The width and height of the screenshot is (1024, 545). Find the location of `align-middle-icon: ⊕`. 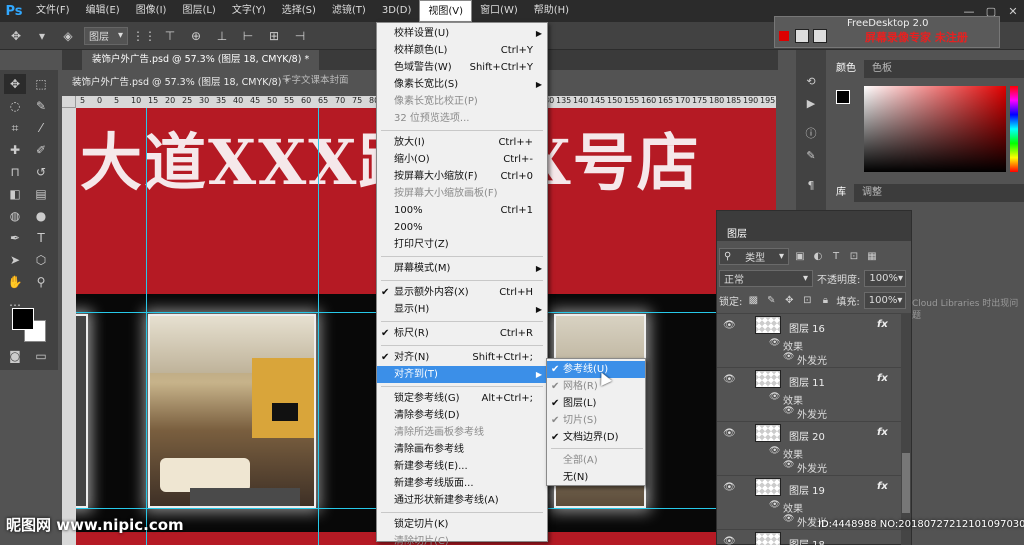

align-middle-icon: ⊕ is located at coordinates (196, 36).